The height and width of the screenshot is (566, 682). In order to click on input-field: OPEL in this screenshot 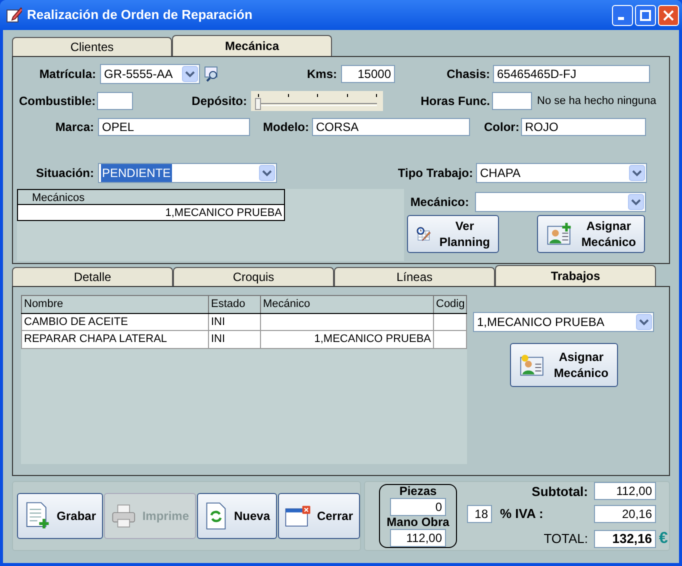, I will do `click(174, 127)`.